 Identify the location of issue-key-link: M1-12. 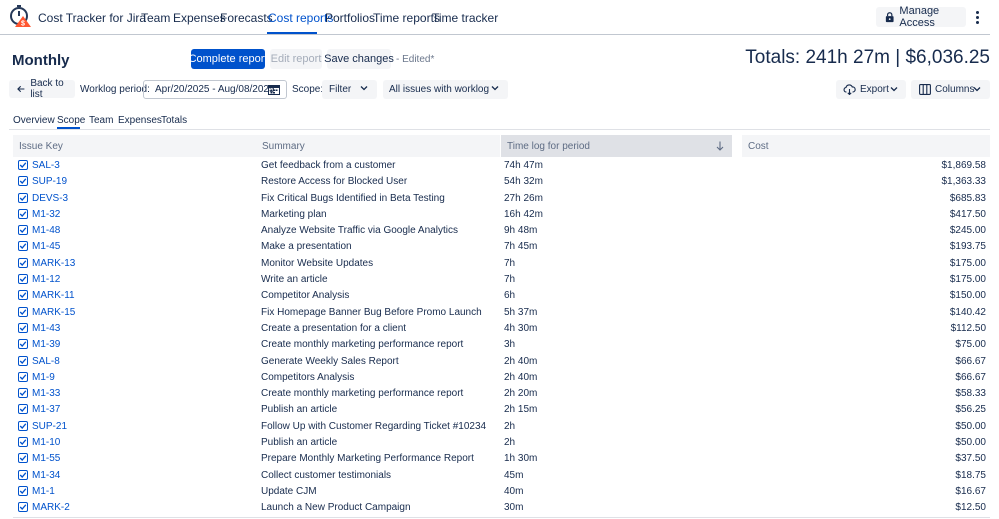
(46, 279).